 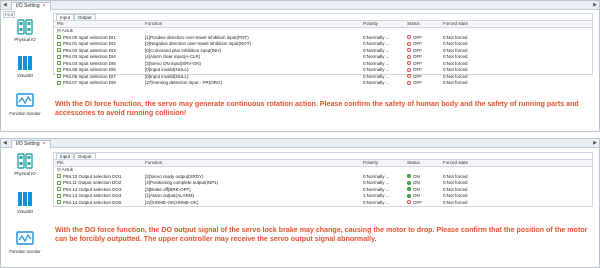 What do you see at coordinates (98, 203) in the screenshot?
I see `pin-cell: P94.14 Output selection DO5` at bounding box center [98, 203].